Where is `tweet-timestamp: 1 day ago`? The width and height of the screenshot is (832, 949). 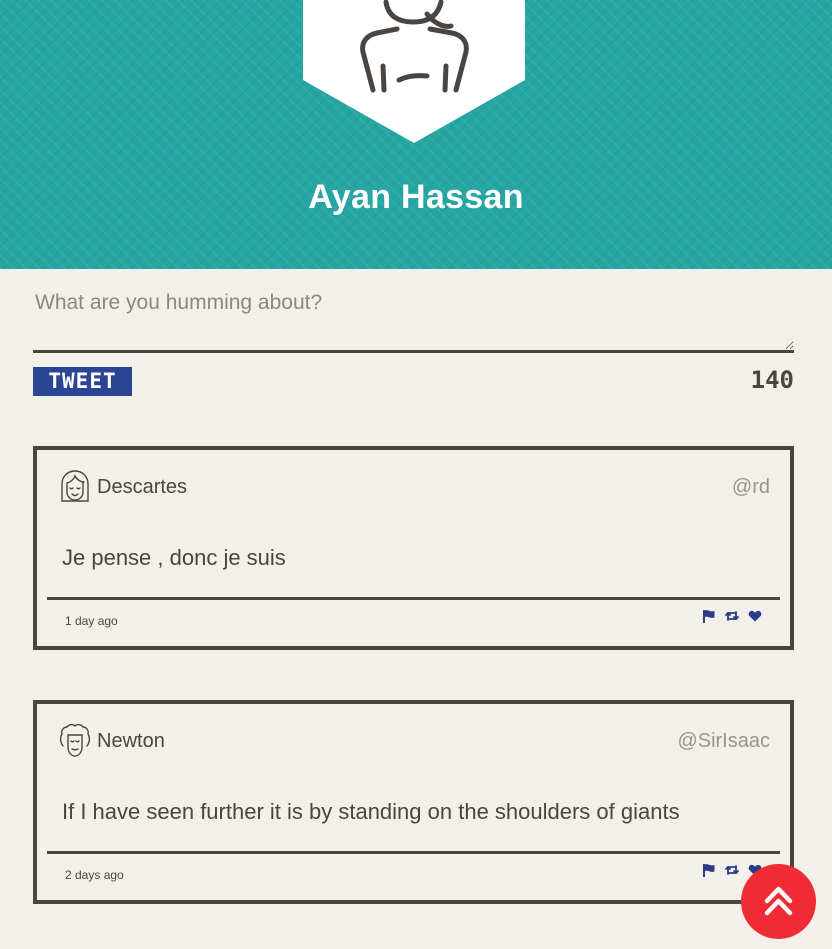 tweet-timestamp: 1 day ago is located at coordinates (91, 621).